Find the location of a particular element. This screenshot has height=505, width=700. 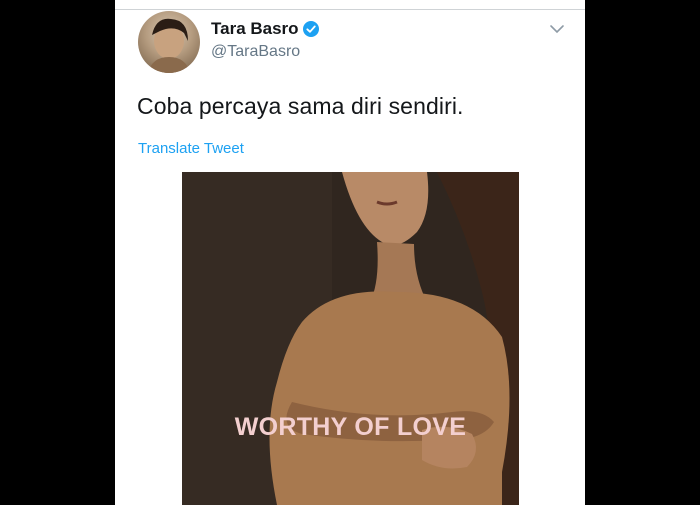

tweet-text: Coba percaya sama diri sendiri. is located at coordinates (300, 106).